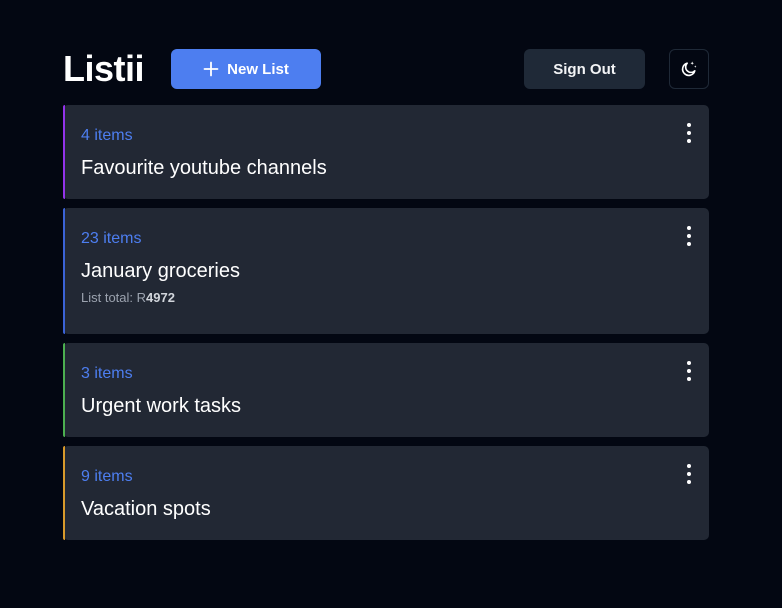 This screenshot has height=608, width=782. I want to click on header: Listii New List Sign Out, so click(386, 69).